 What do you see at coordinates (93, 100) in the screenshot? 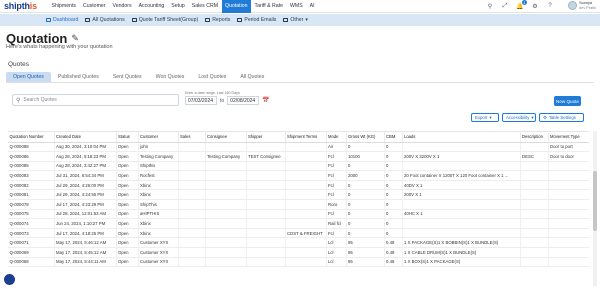
I see `search-input` at bounding box center [93, 100].